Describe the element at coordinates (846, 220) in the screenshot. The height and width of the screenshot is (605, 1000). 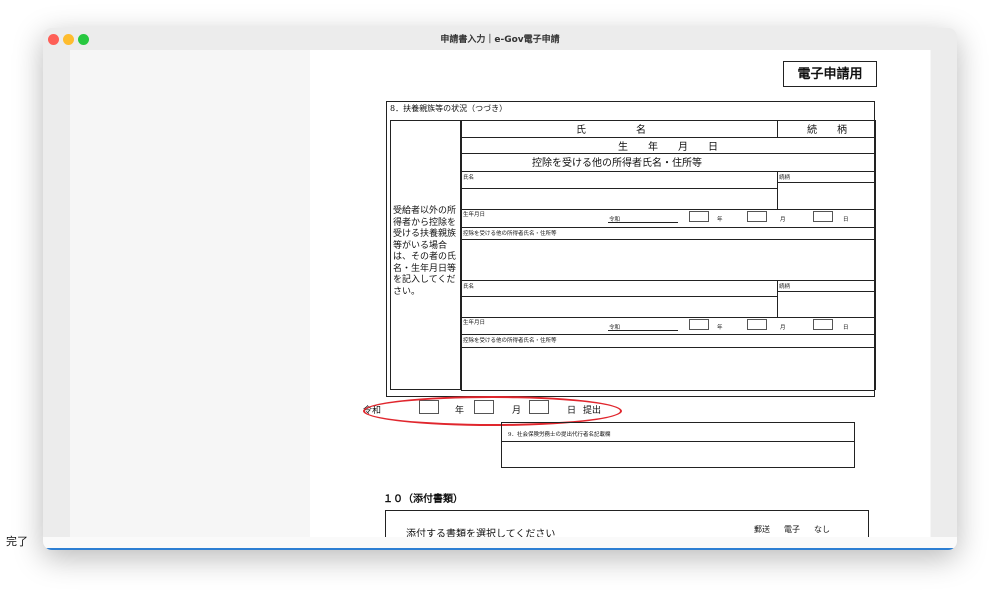
I see `entry1-day-unit: 日` at that location.